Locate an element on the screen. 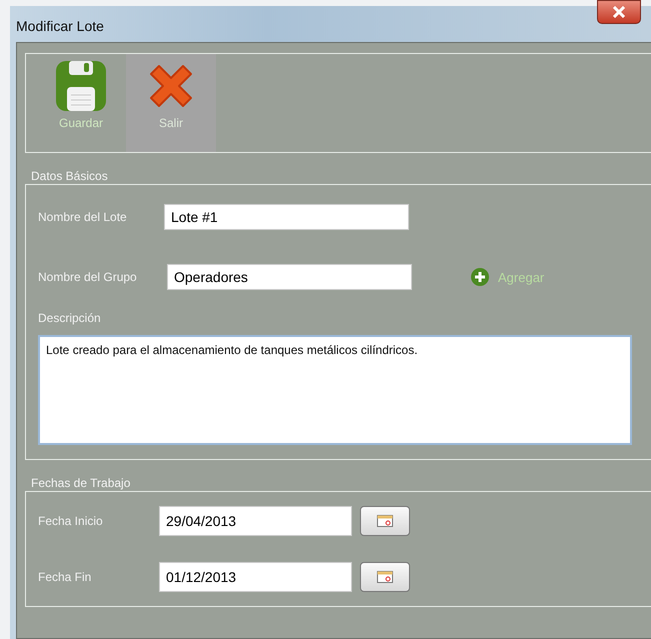 The height and width of the screenshot is (639, 651). date-field: 29/04/2013 is located at coordinates (255, 521).